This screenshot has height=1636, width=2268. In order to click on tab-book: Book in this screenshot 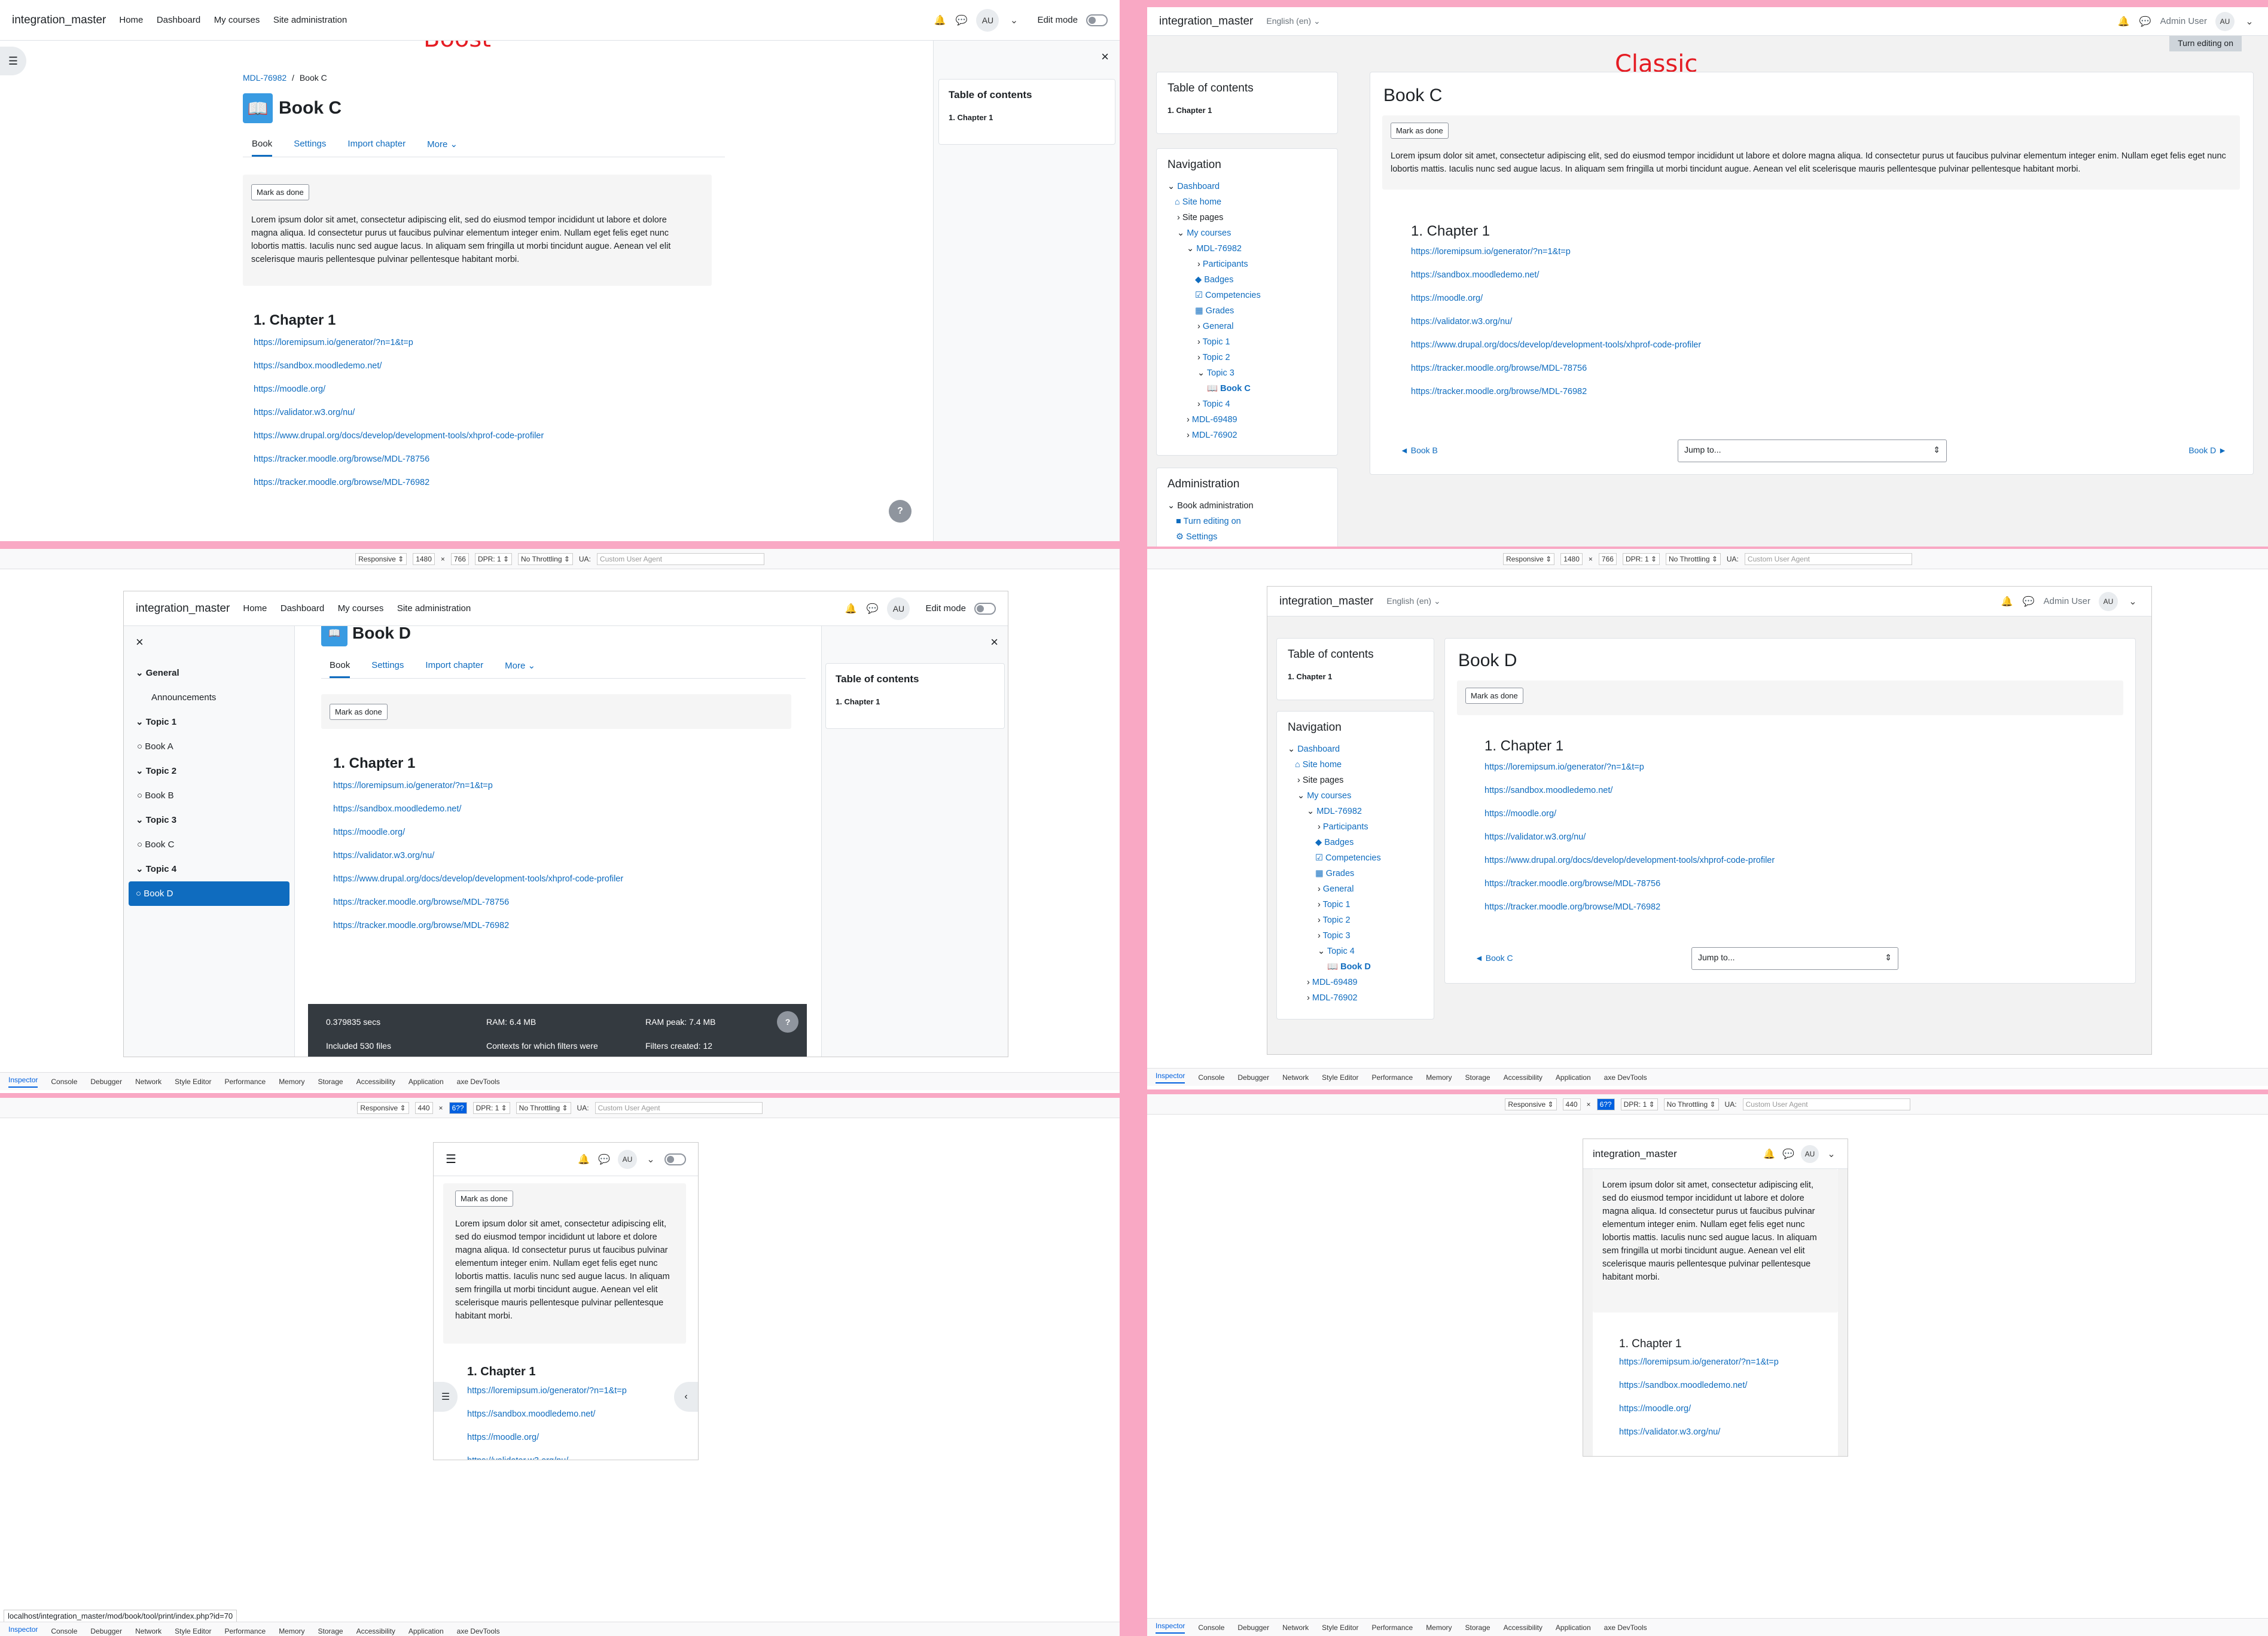, I will do `click(262, 145)`.